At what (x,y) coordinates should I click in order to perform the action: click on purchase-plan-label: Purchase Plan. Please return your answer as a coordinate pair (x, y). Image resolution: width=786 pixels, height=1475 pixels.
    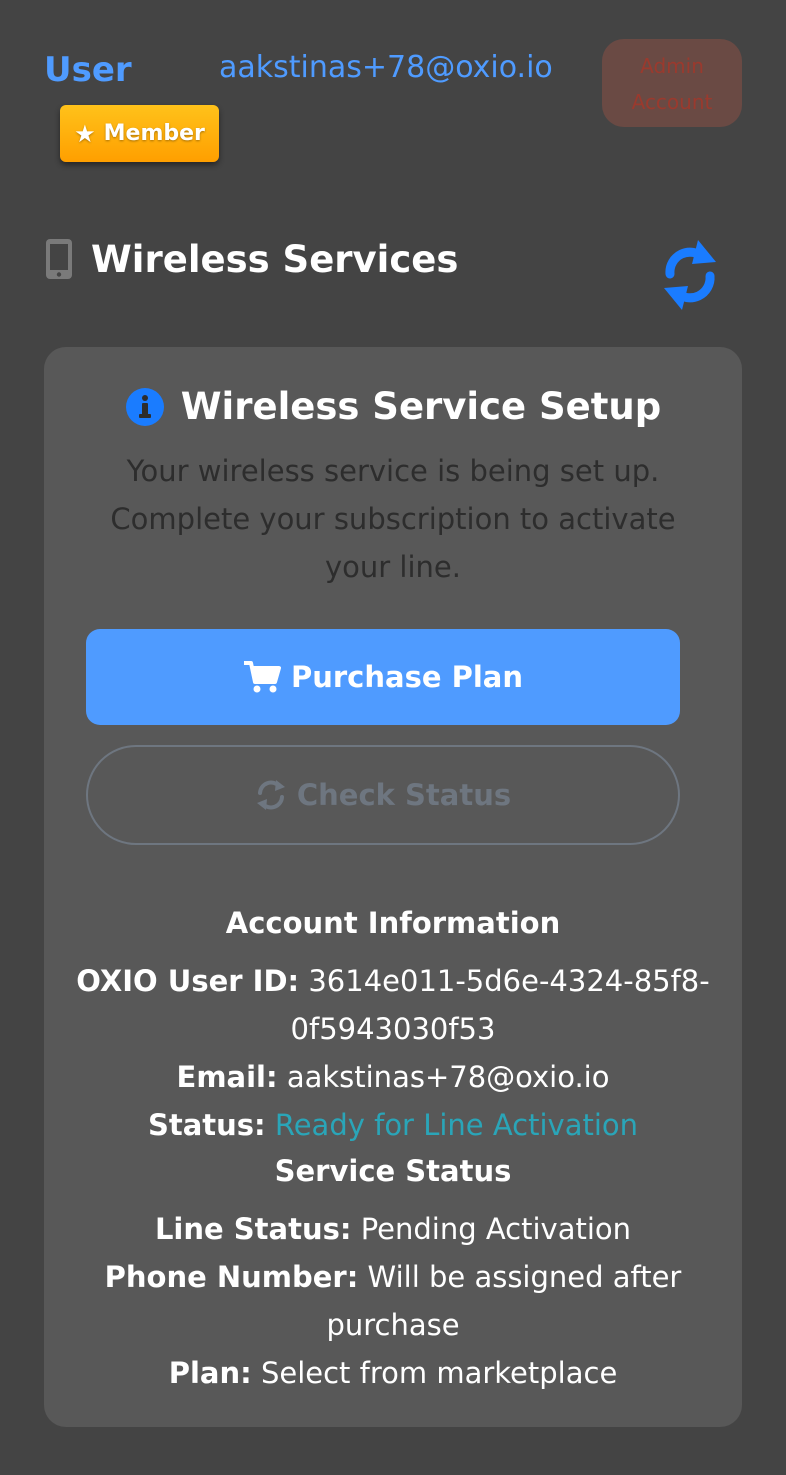
    Looking at the image, I should click on (407, 677).